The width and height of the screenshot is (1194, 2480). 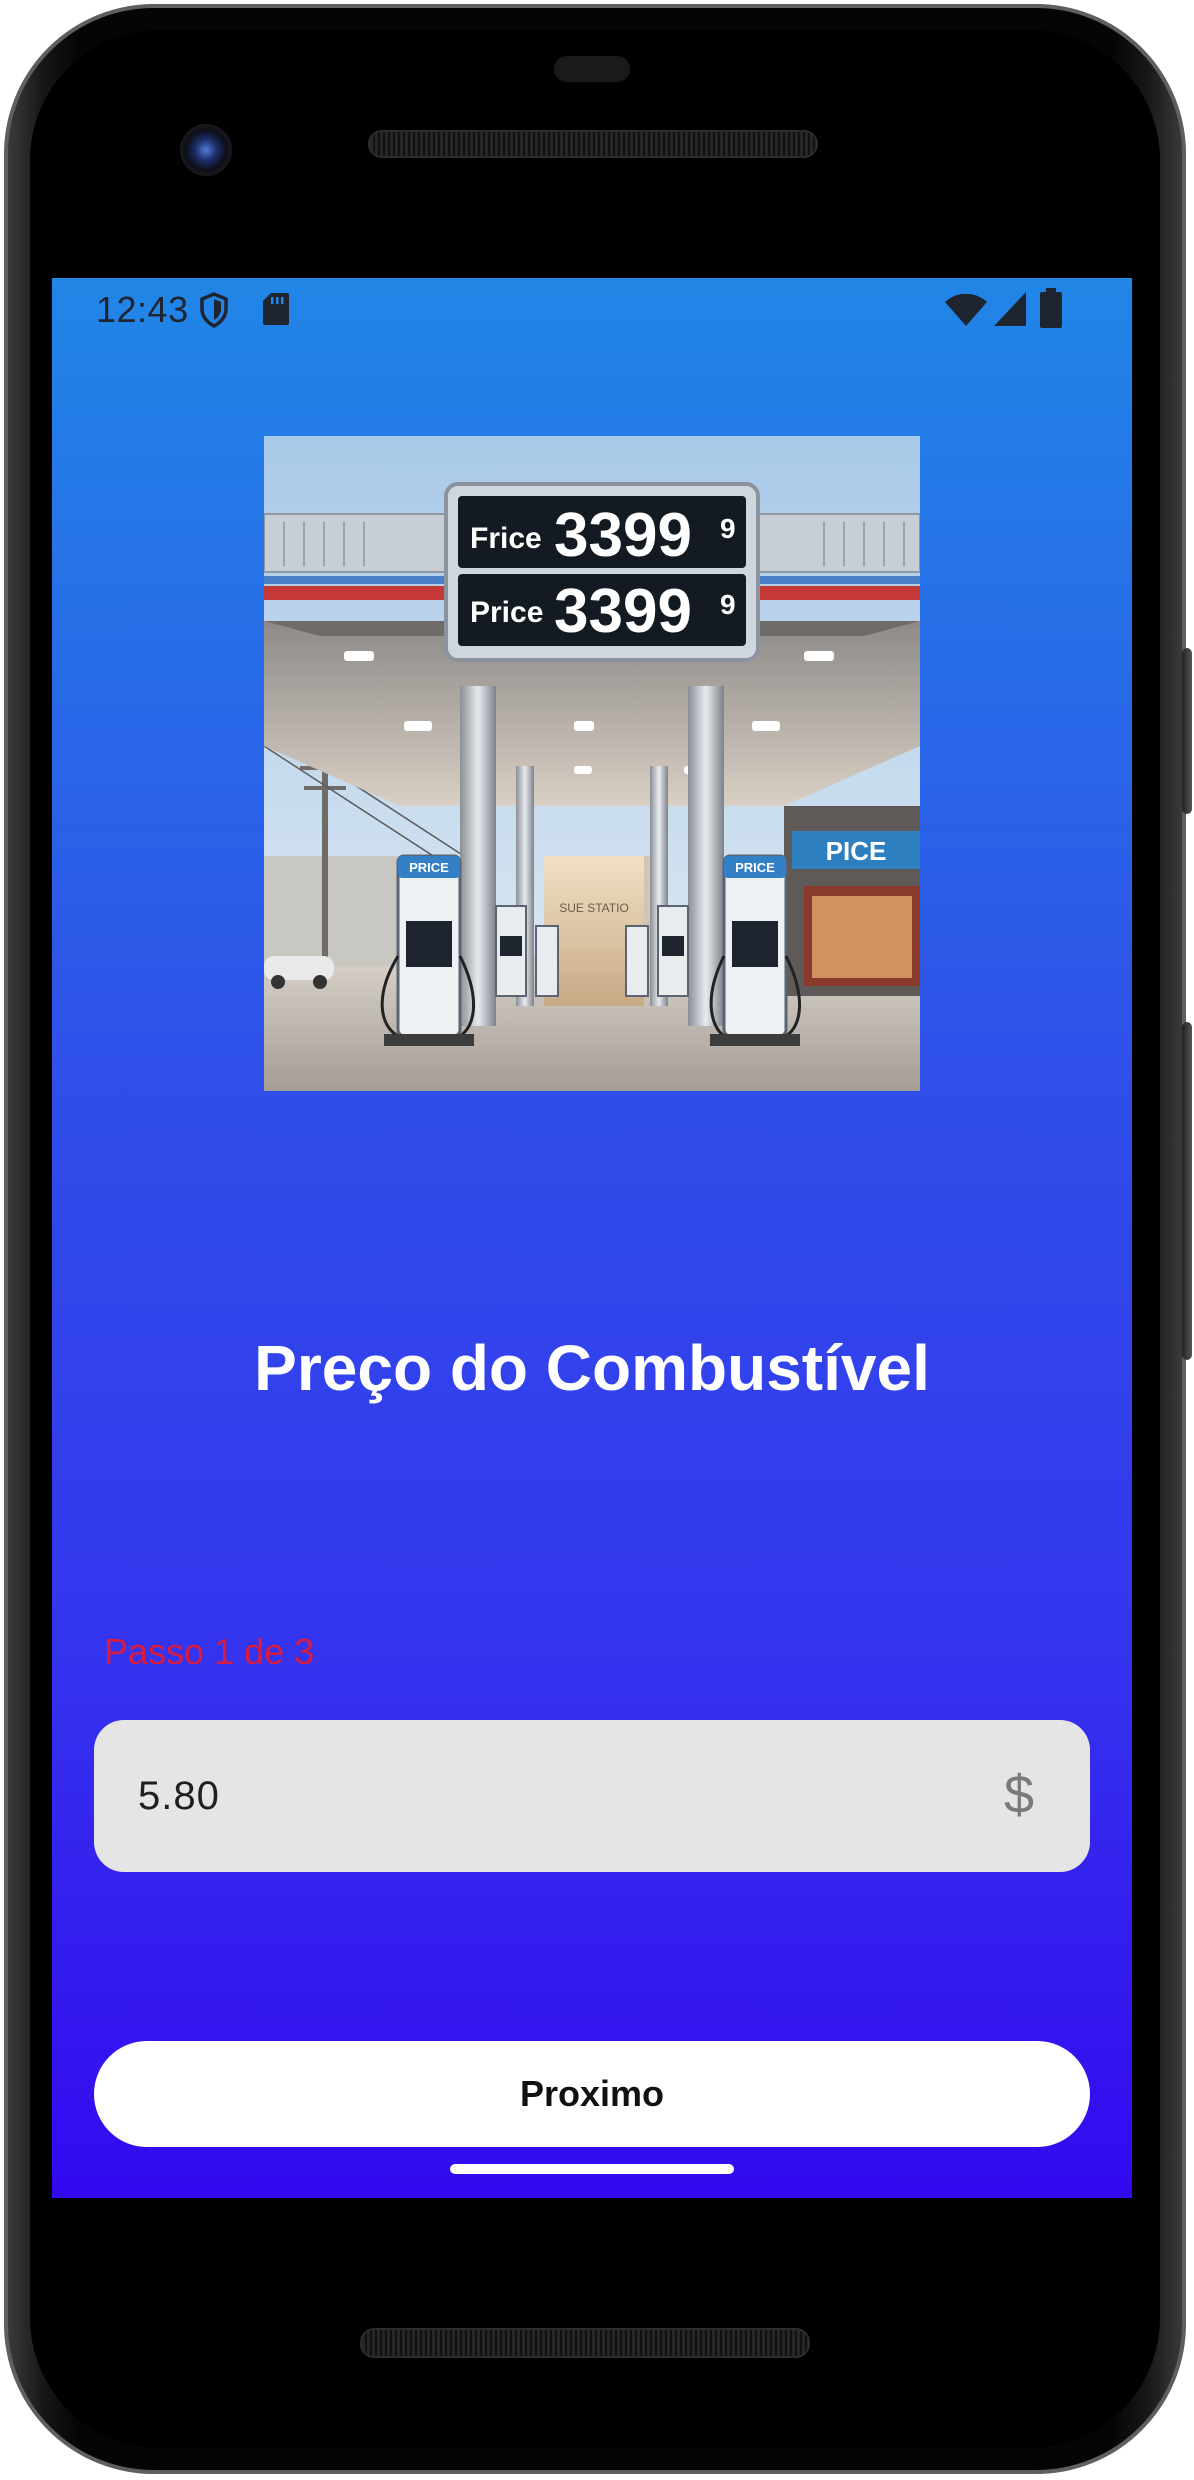 What do you see at coordinates (214, 310) in the screenshot?
I see `shield-icon` at bounding box center [214, 310].